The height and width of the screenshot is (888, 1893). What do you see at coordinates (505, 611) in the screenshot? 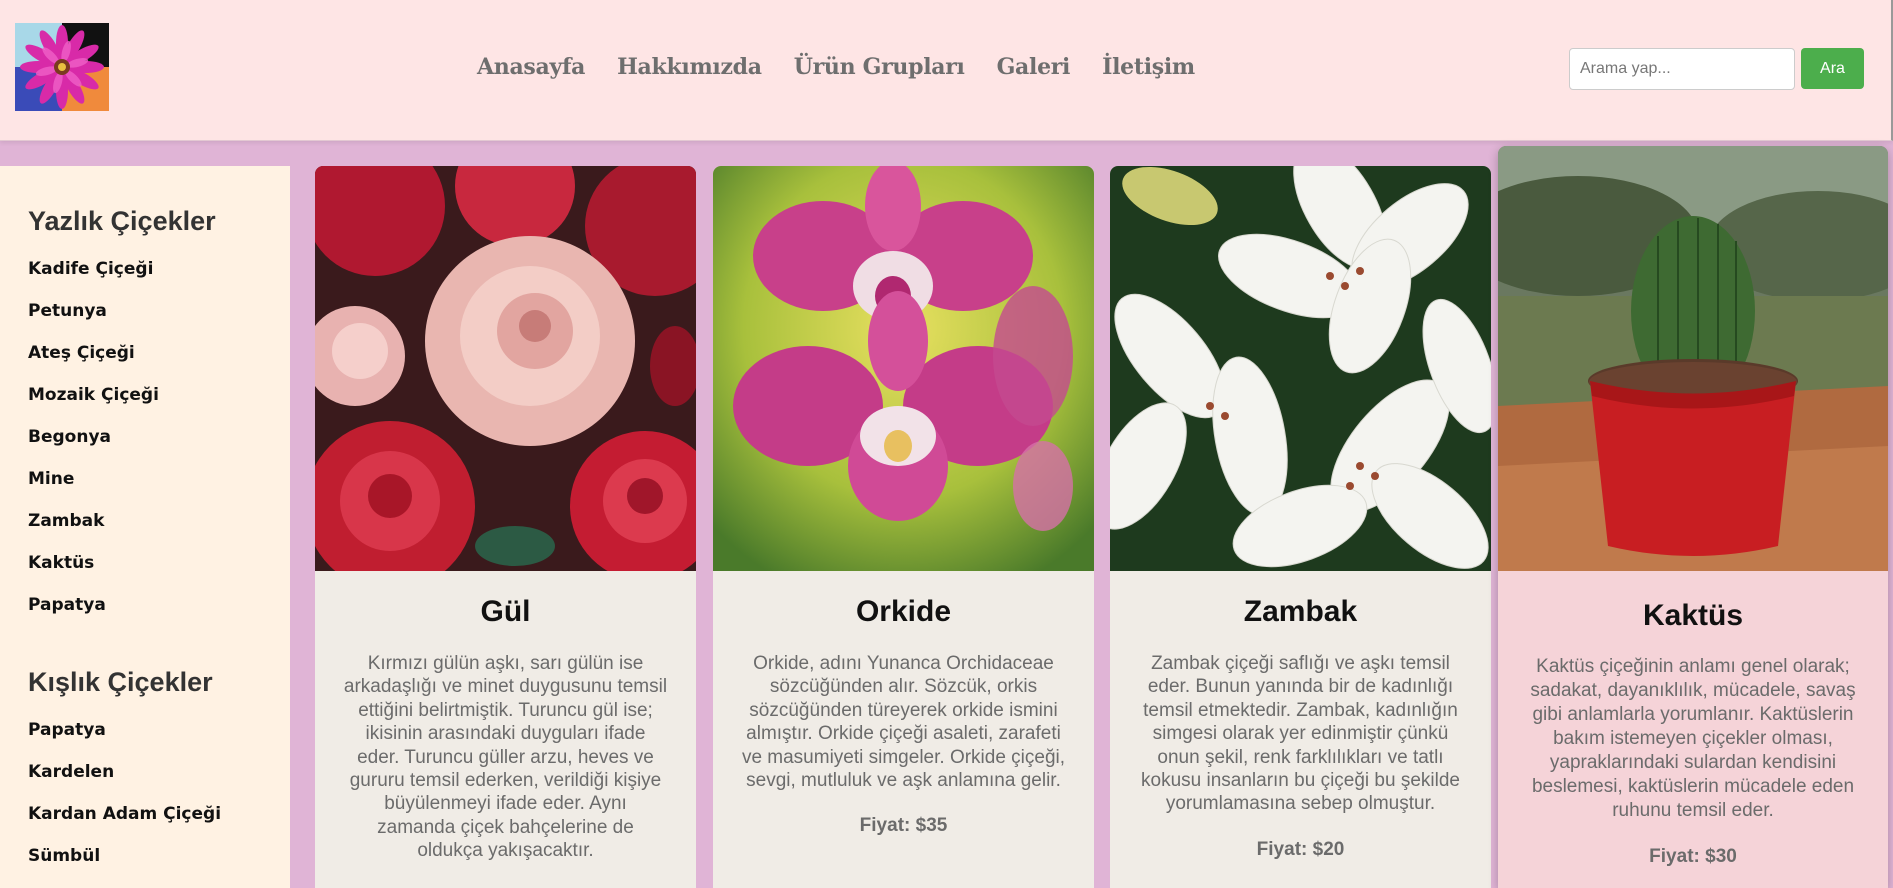
I see `card-title: Gül` at bounding box center [505, 611].